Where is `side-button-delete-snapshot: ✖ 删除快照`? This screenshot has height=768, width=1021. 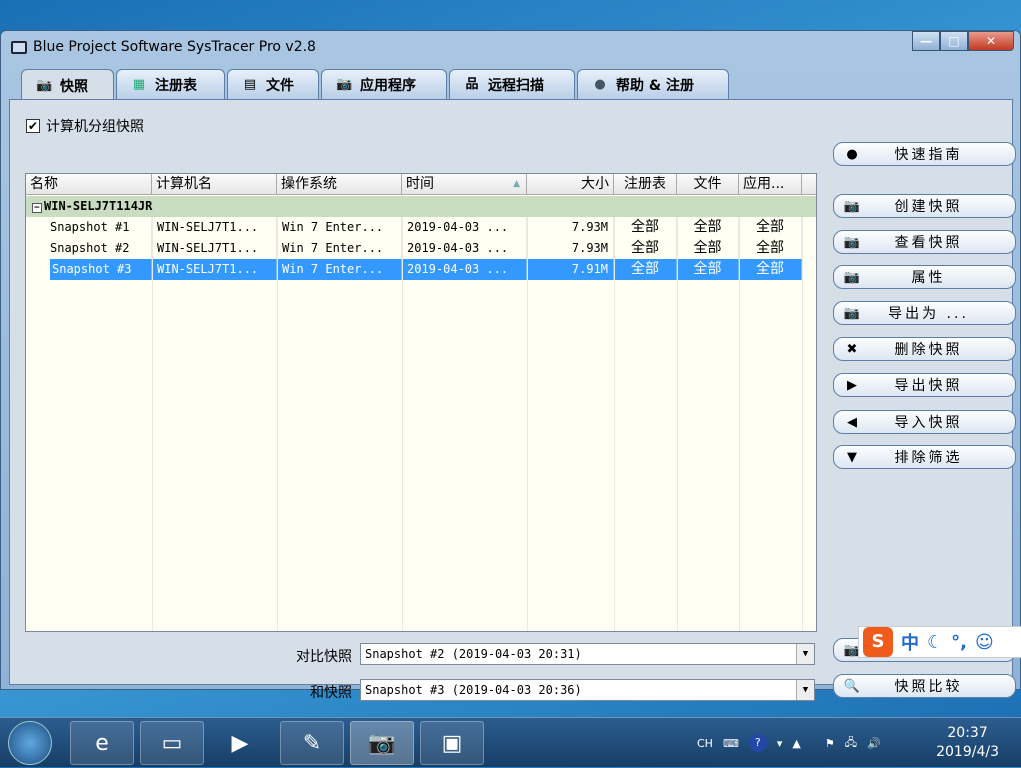
side-button-delete-snapshot: ✖ 删除快照 is located at coordinates (924, 349).